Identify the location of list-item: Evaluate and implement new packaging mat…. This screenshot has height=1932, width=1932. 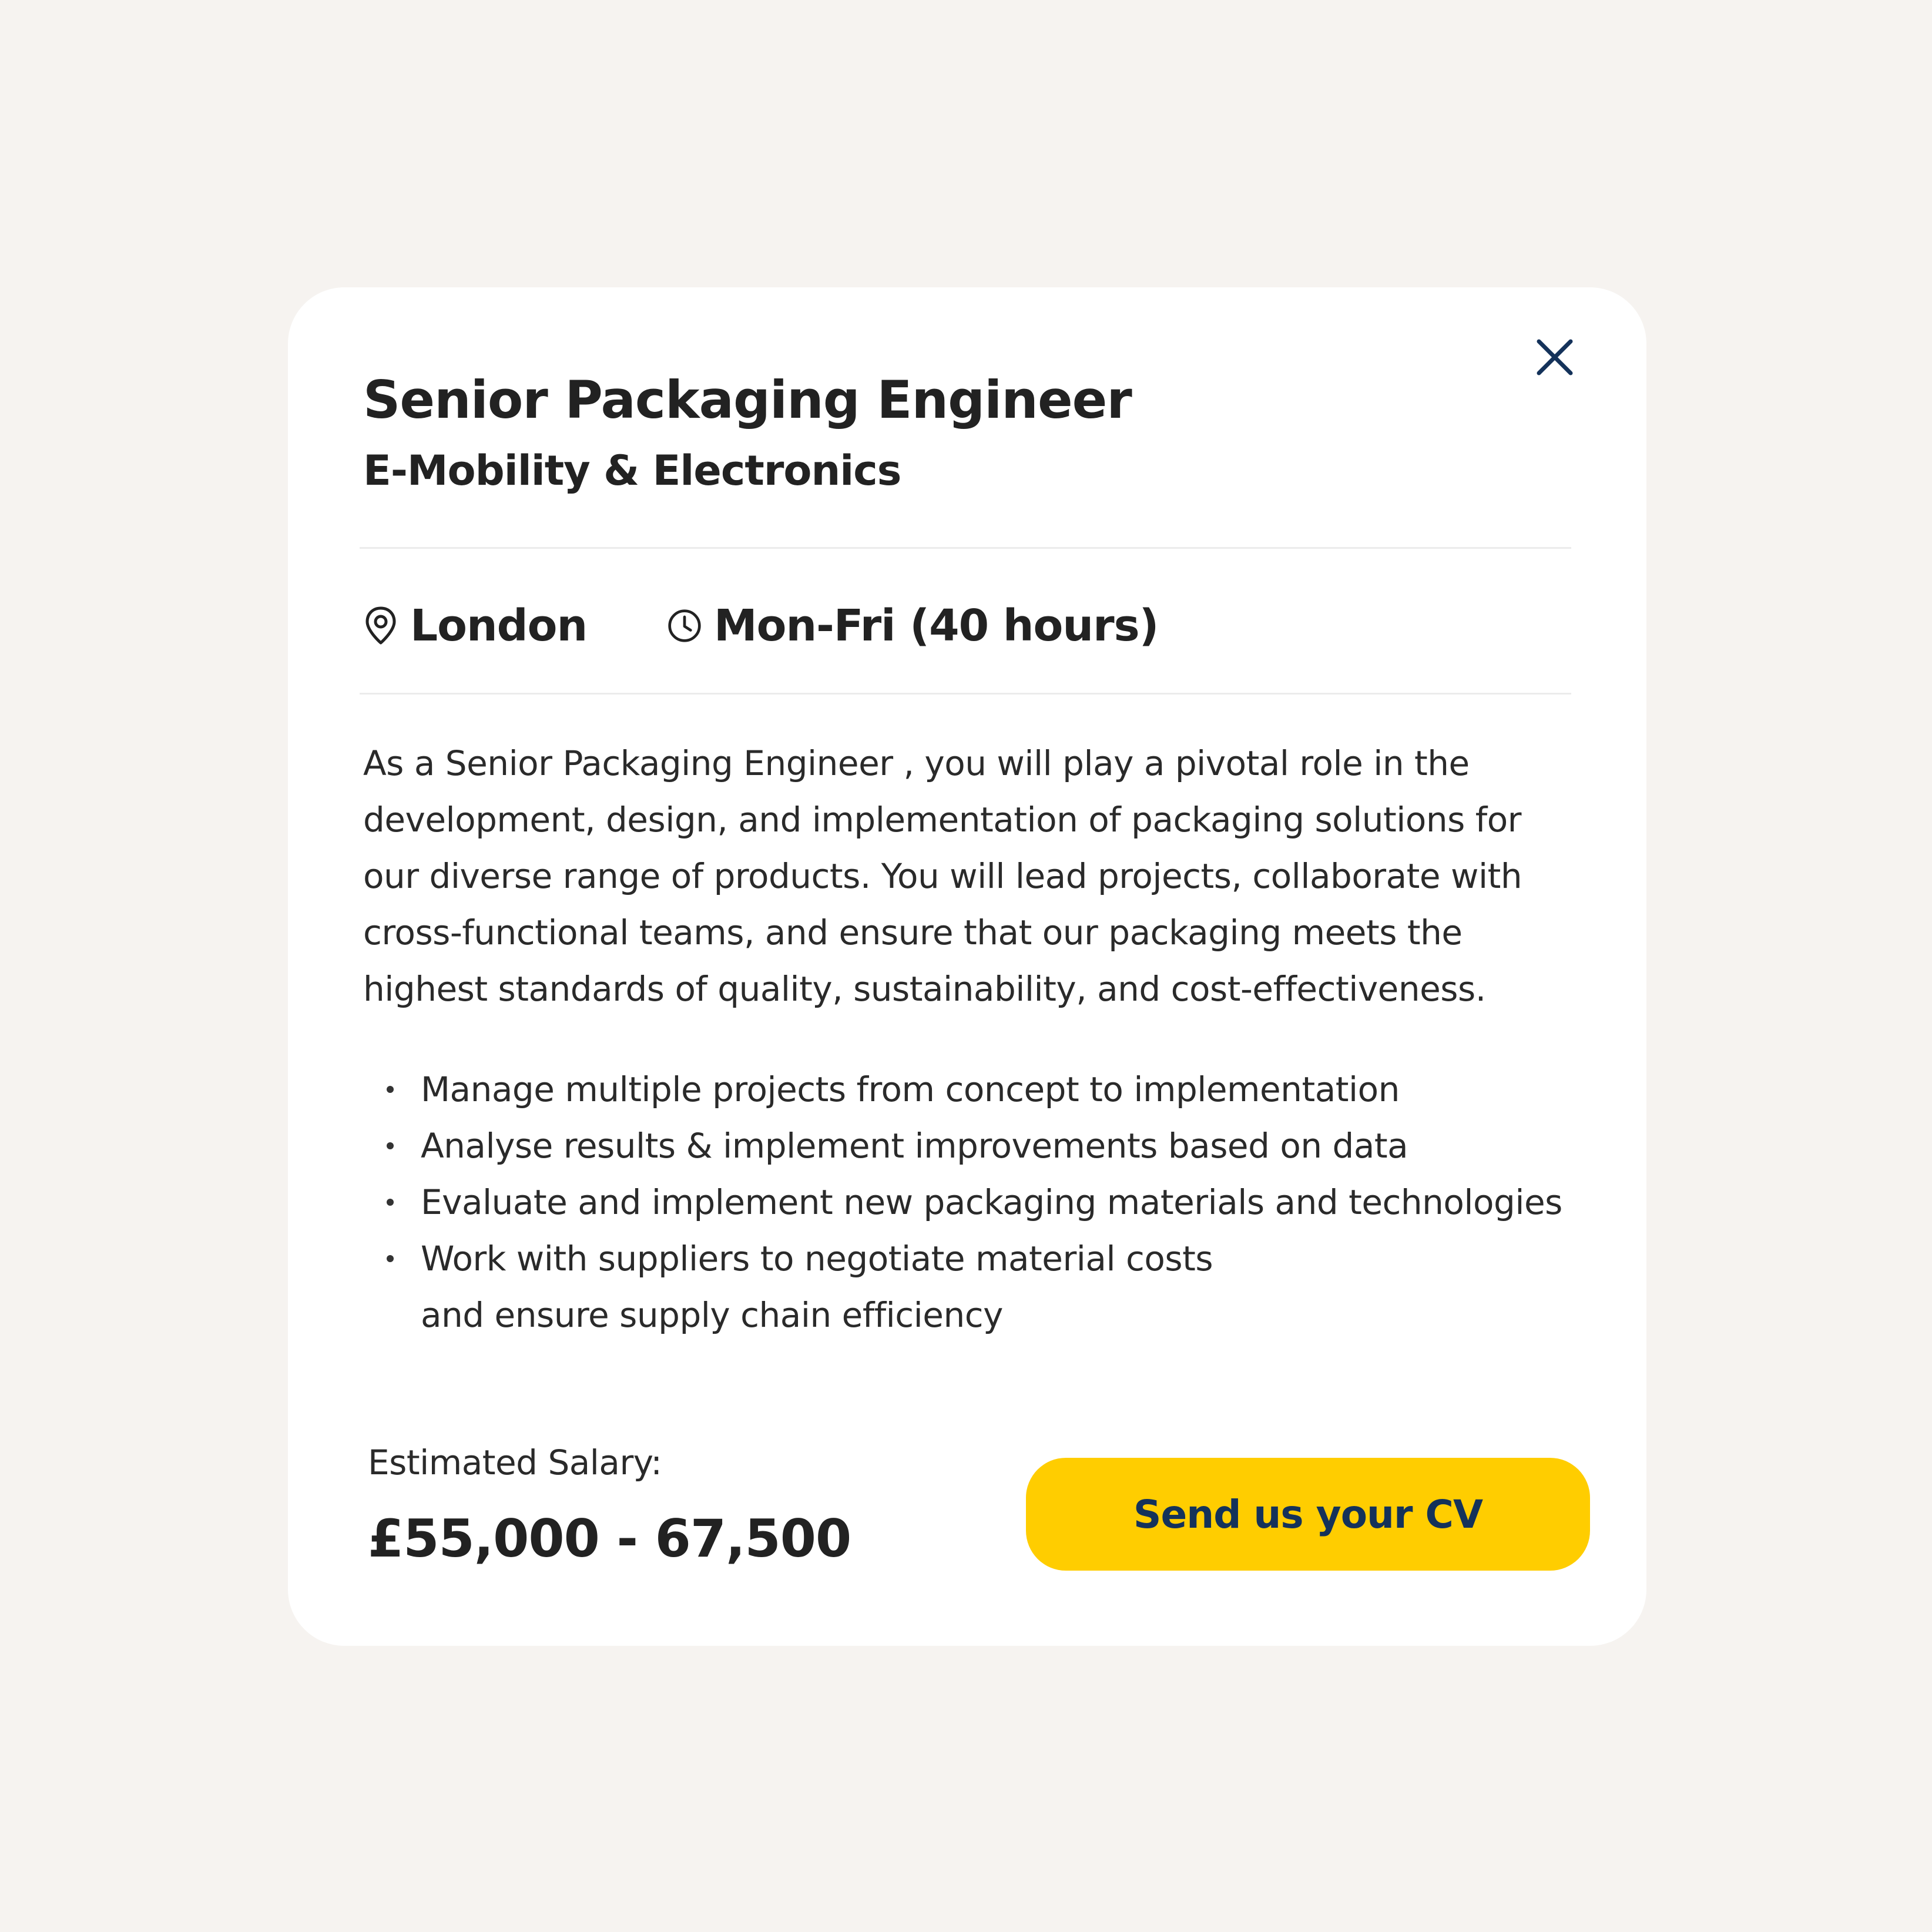
(980, 1202).